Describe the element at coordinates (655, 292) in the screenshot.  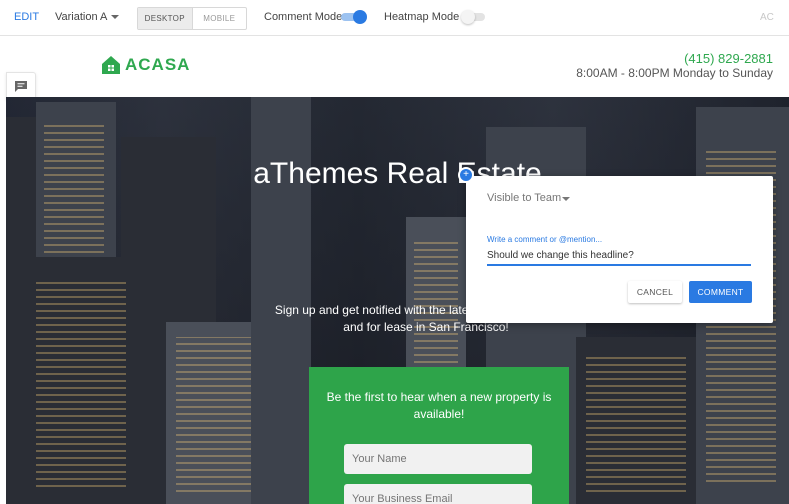
I see `cancel-button: CANCEL` at that location.